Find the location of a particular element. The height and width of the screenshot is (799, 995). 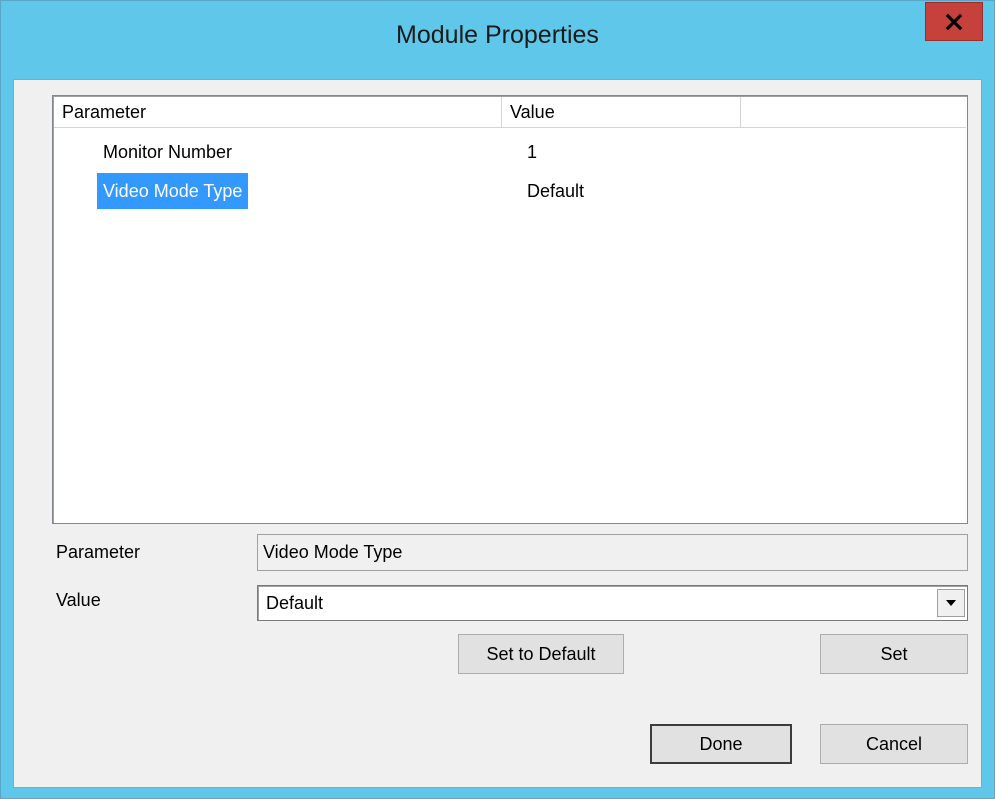

list-row: Monitor Number 1 is located at coordinates (510, 152).